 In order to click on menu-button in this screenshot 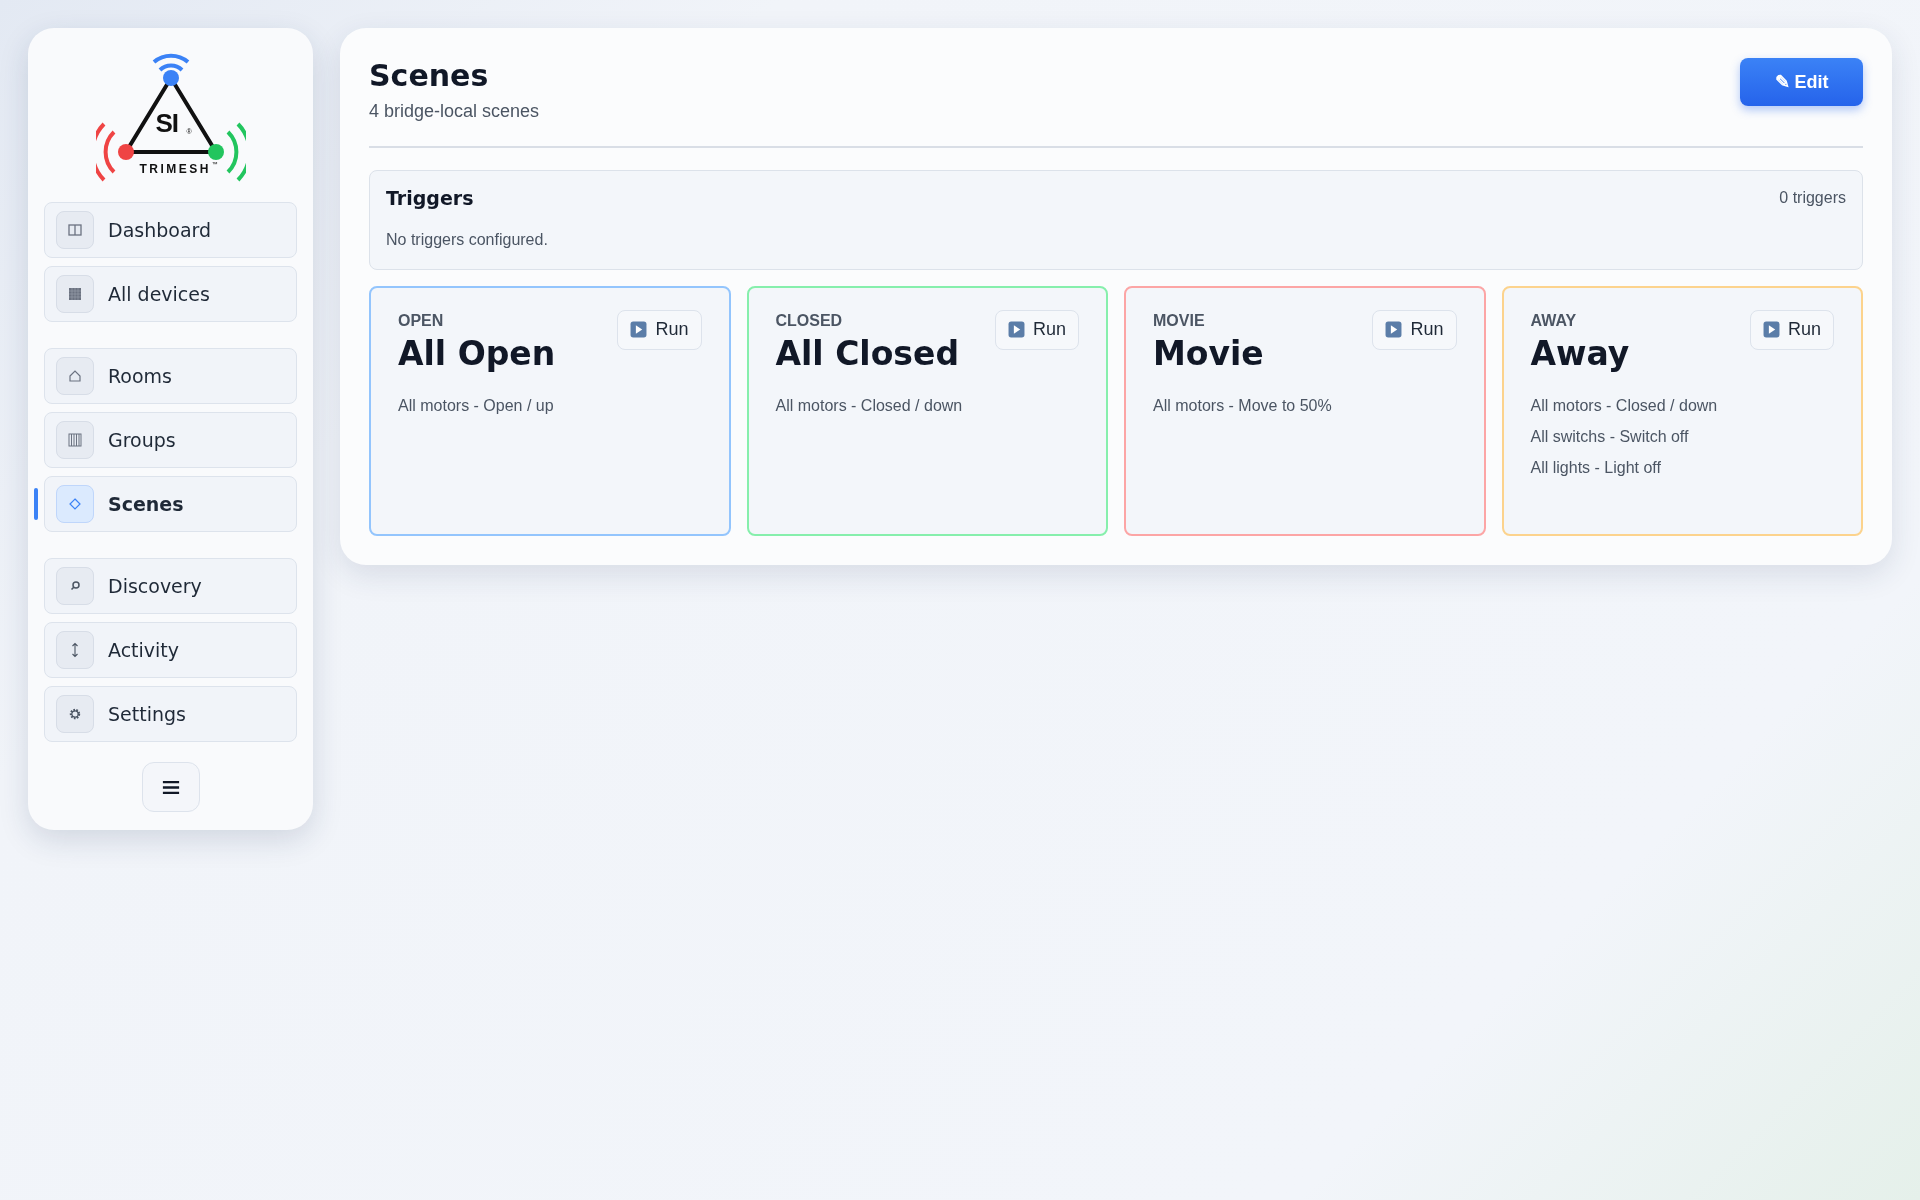, I will do `click(170, 787)`.